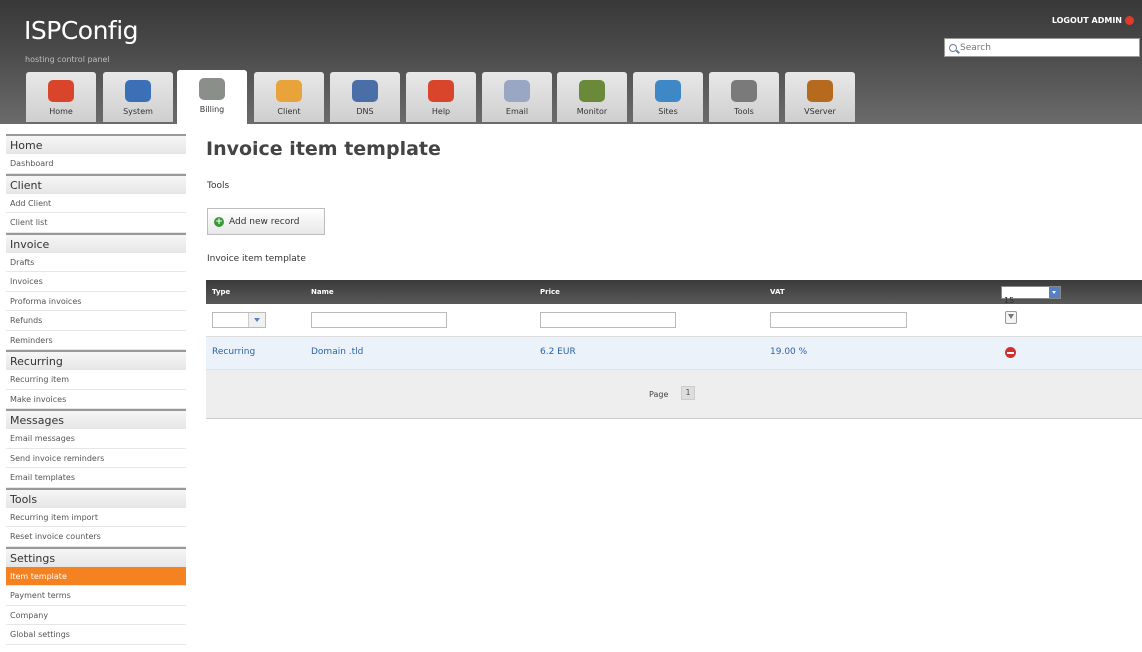  What do you see at coordinates (322, 292) in the screenshot?
I see `column-name: Name` at bounding box center [322, 292].